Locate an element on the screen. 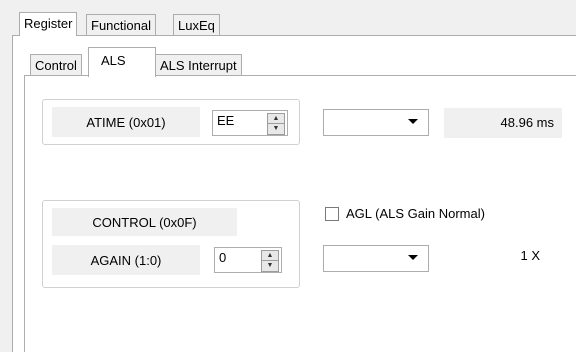 Image resolution: width=576 pixels, height=352 pixels. atime-label: ATIME (0x01) is located at coordinates (126, 122).